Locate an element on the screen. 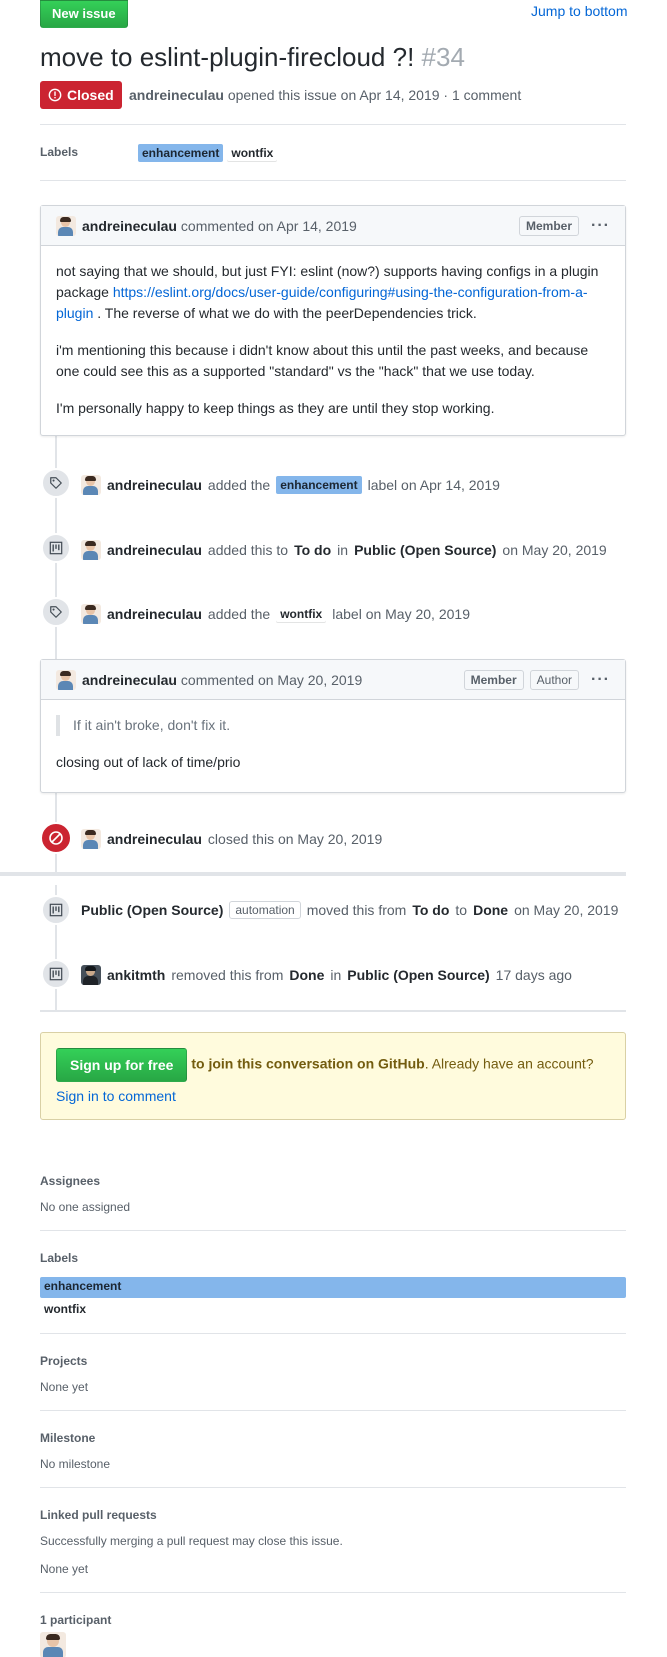  linked-prs-value: None yet is located at coordinates (64, 1569).